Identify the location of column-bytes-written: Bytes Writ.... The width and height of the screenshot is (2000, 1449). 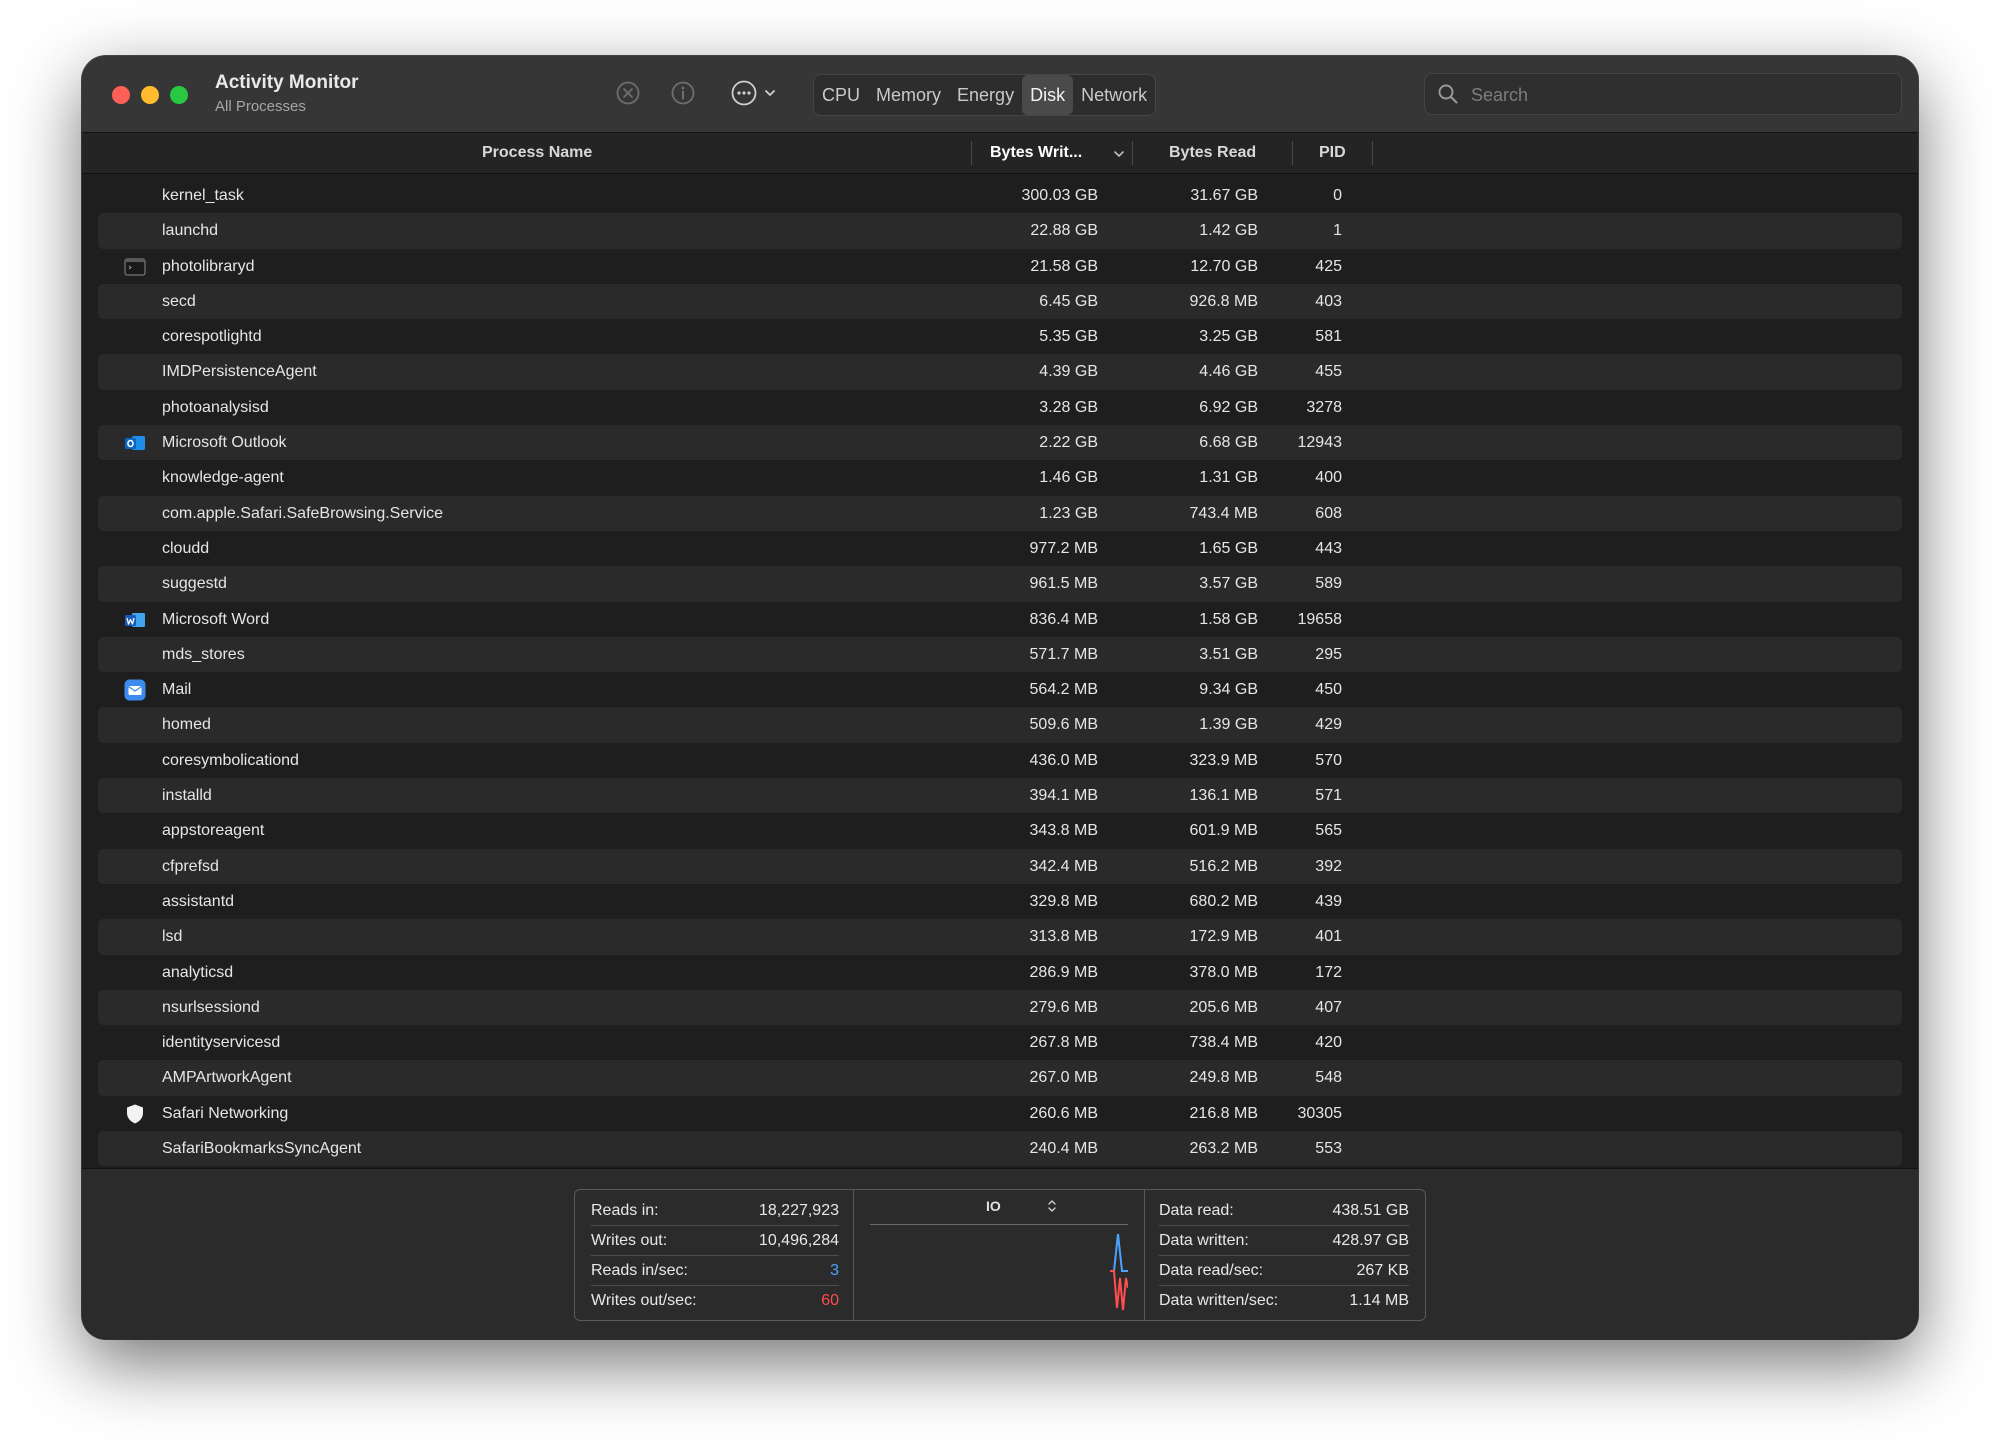
(1036, 153).